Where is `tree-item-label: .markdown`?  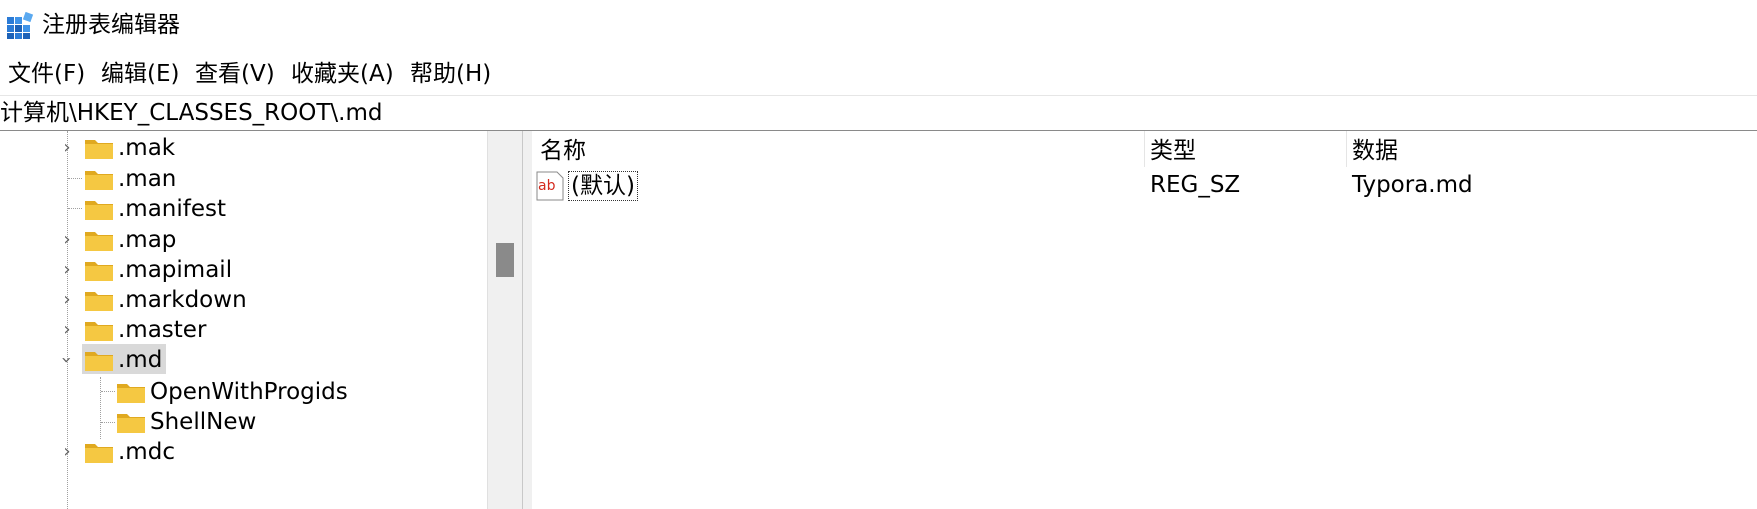
tree-item-label: .markdown is located at coordinates (182, 300).